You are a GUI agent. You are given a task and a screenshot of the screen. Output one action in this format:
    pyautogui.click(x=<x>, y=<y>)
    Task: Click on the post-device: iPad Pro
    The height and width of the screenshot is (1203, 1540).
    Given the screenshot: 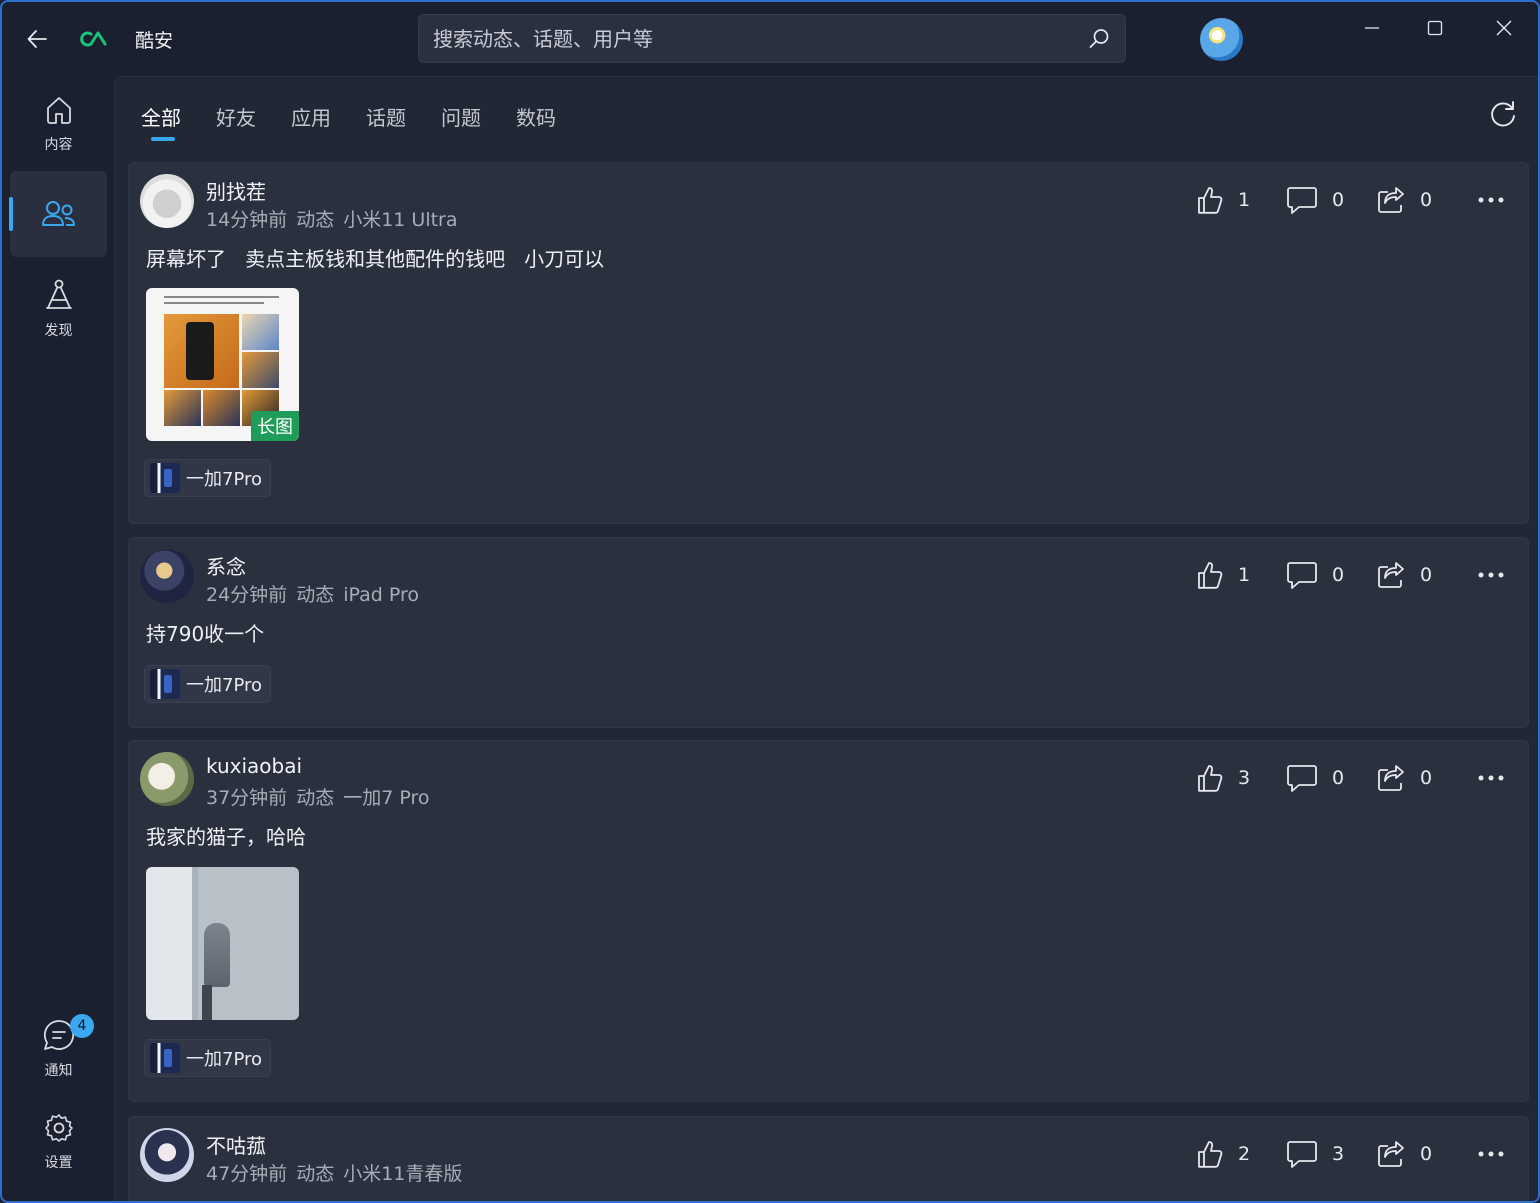 What is the action you would take?
    pyautogui.click(x=381, y=595)
    